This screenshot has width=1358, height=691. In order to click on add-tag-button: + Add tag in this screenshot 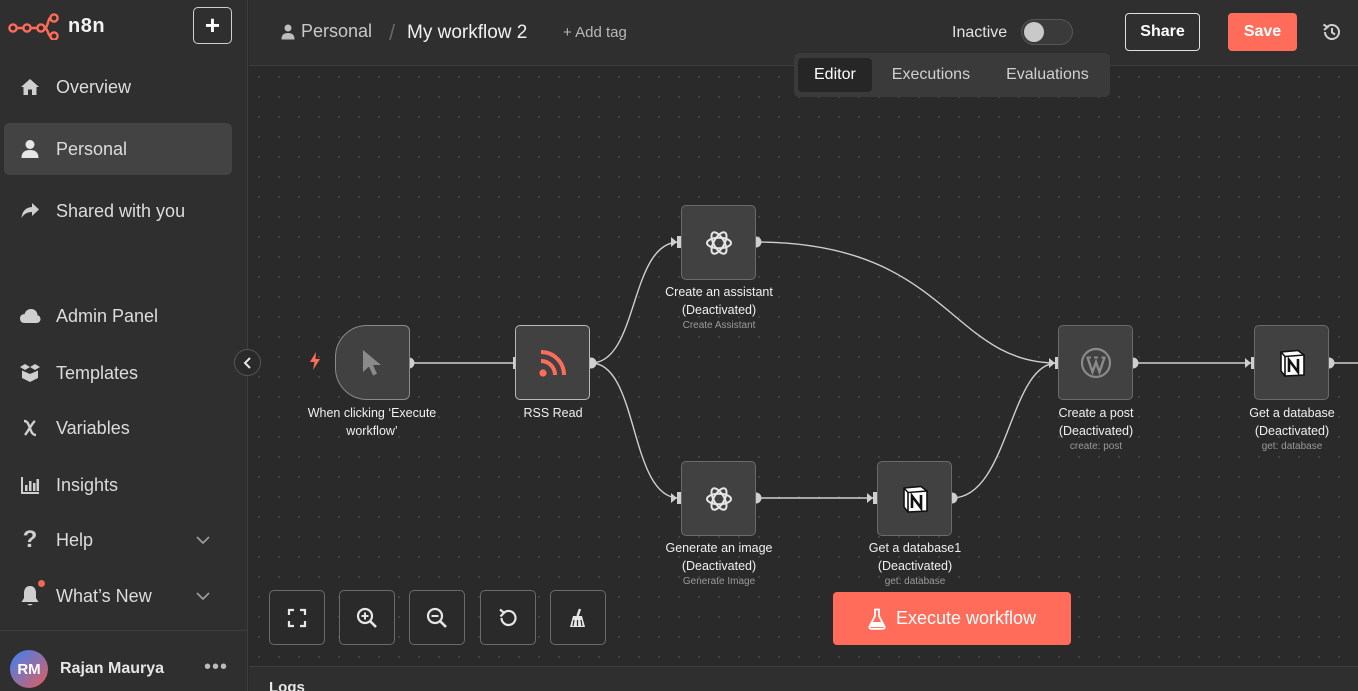, I will do `click(595, 32)`.